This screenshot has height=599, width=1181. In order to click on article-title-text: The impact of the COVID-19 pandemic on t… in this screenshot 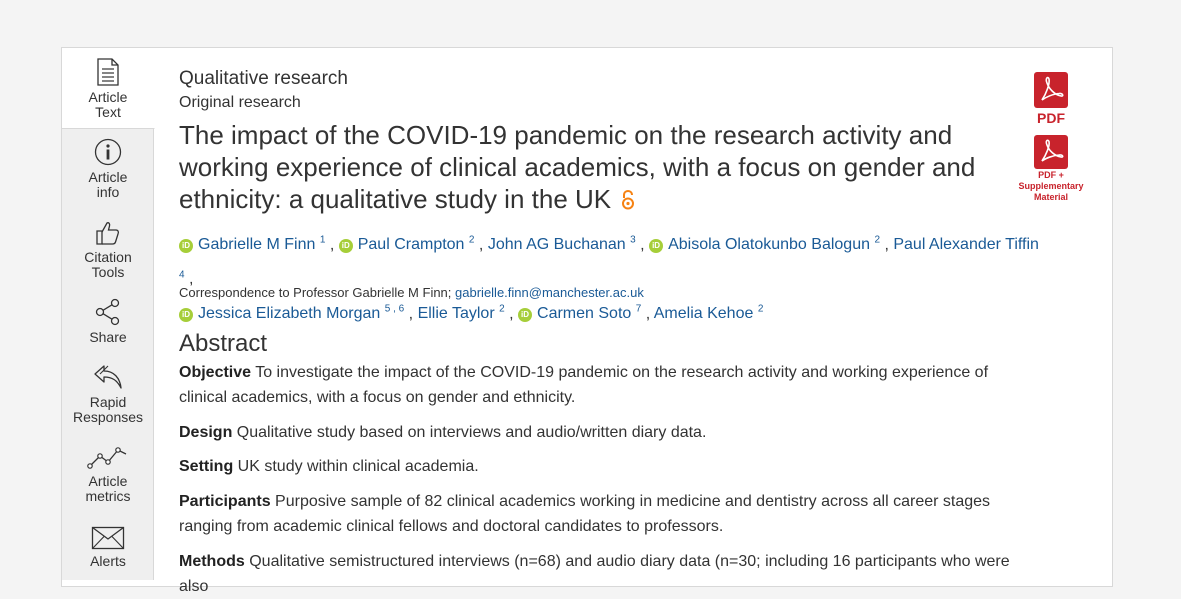, I will do `click(577, 167)`.